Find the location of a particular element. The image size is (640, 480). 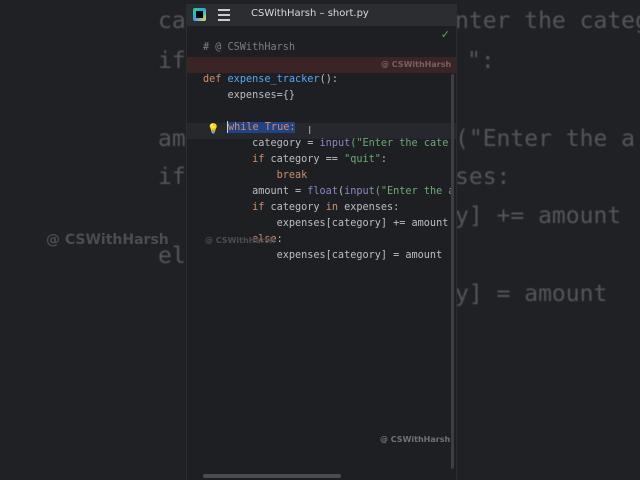

bg-code-line: ": is located at coordinates (481, 61).